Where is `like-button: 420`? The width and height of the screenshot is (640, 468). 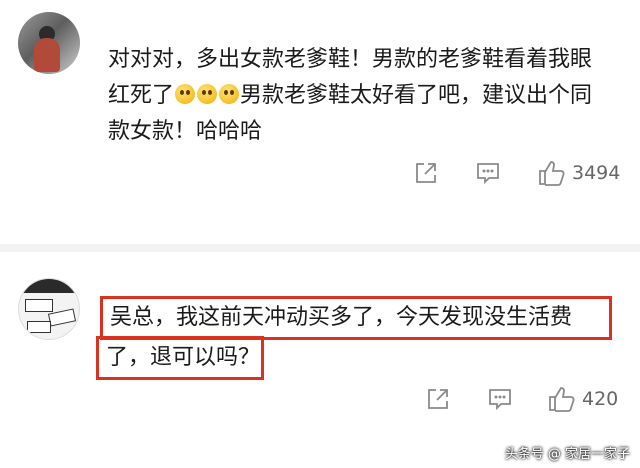
like-button: 420 is located at coordinates (583, 399).